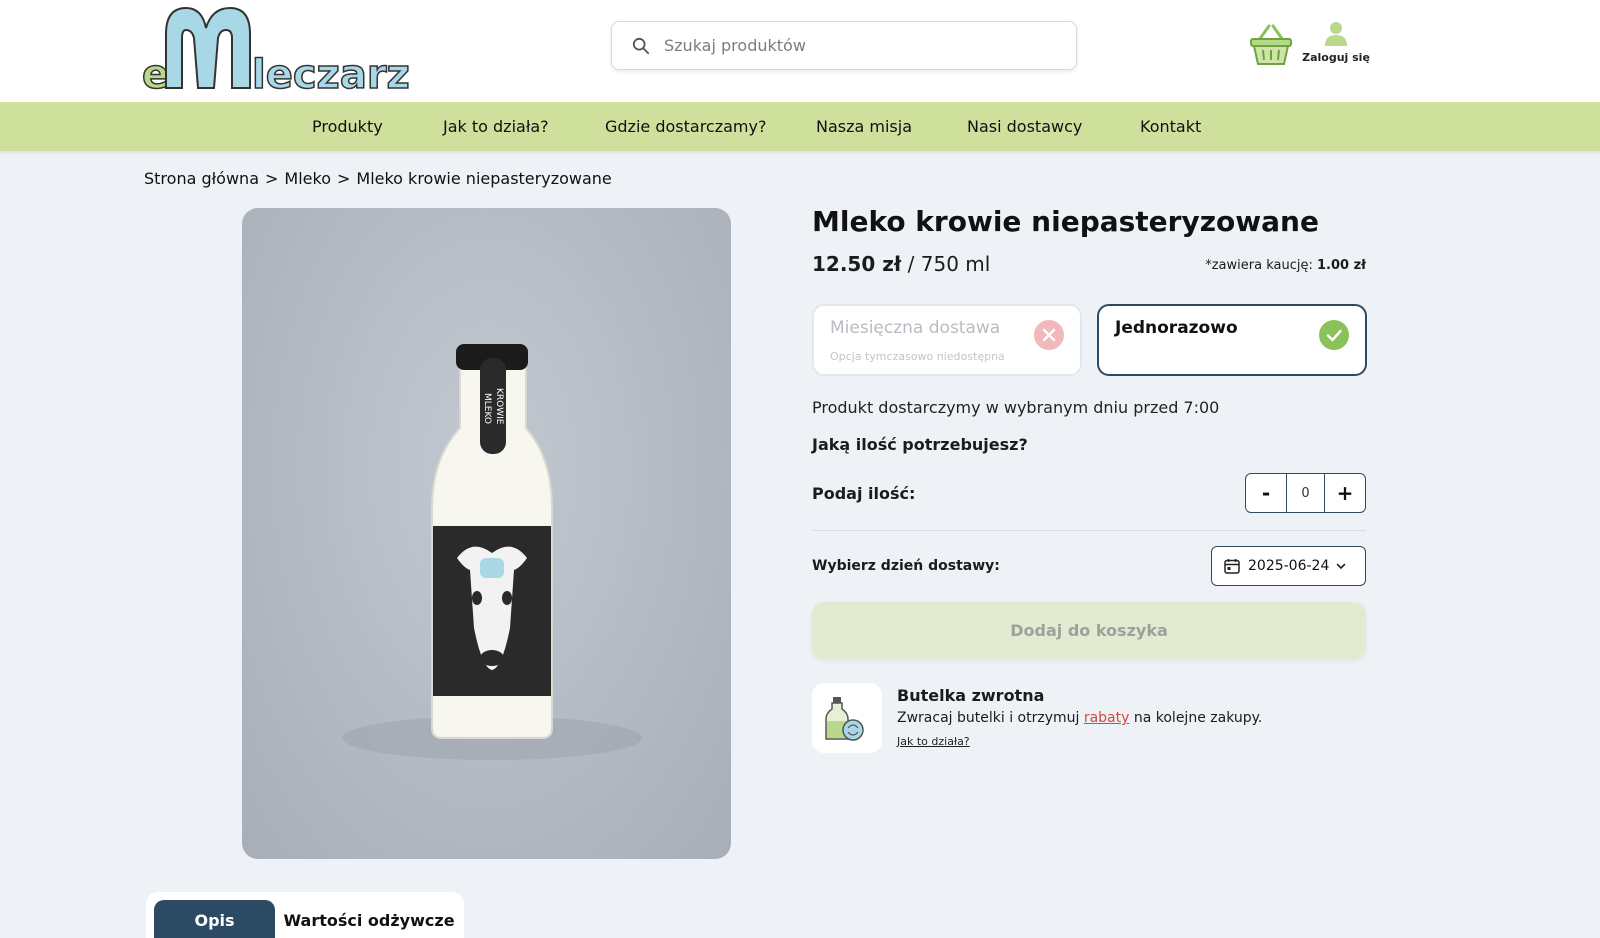 The width and height of the screenshot is (1600, 938). I want to click on product-tabs: Opis Wartości odżywcze, so click(305, 915).